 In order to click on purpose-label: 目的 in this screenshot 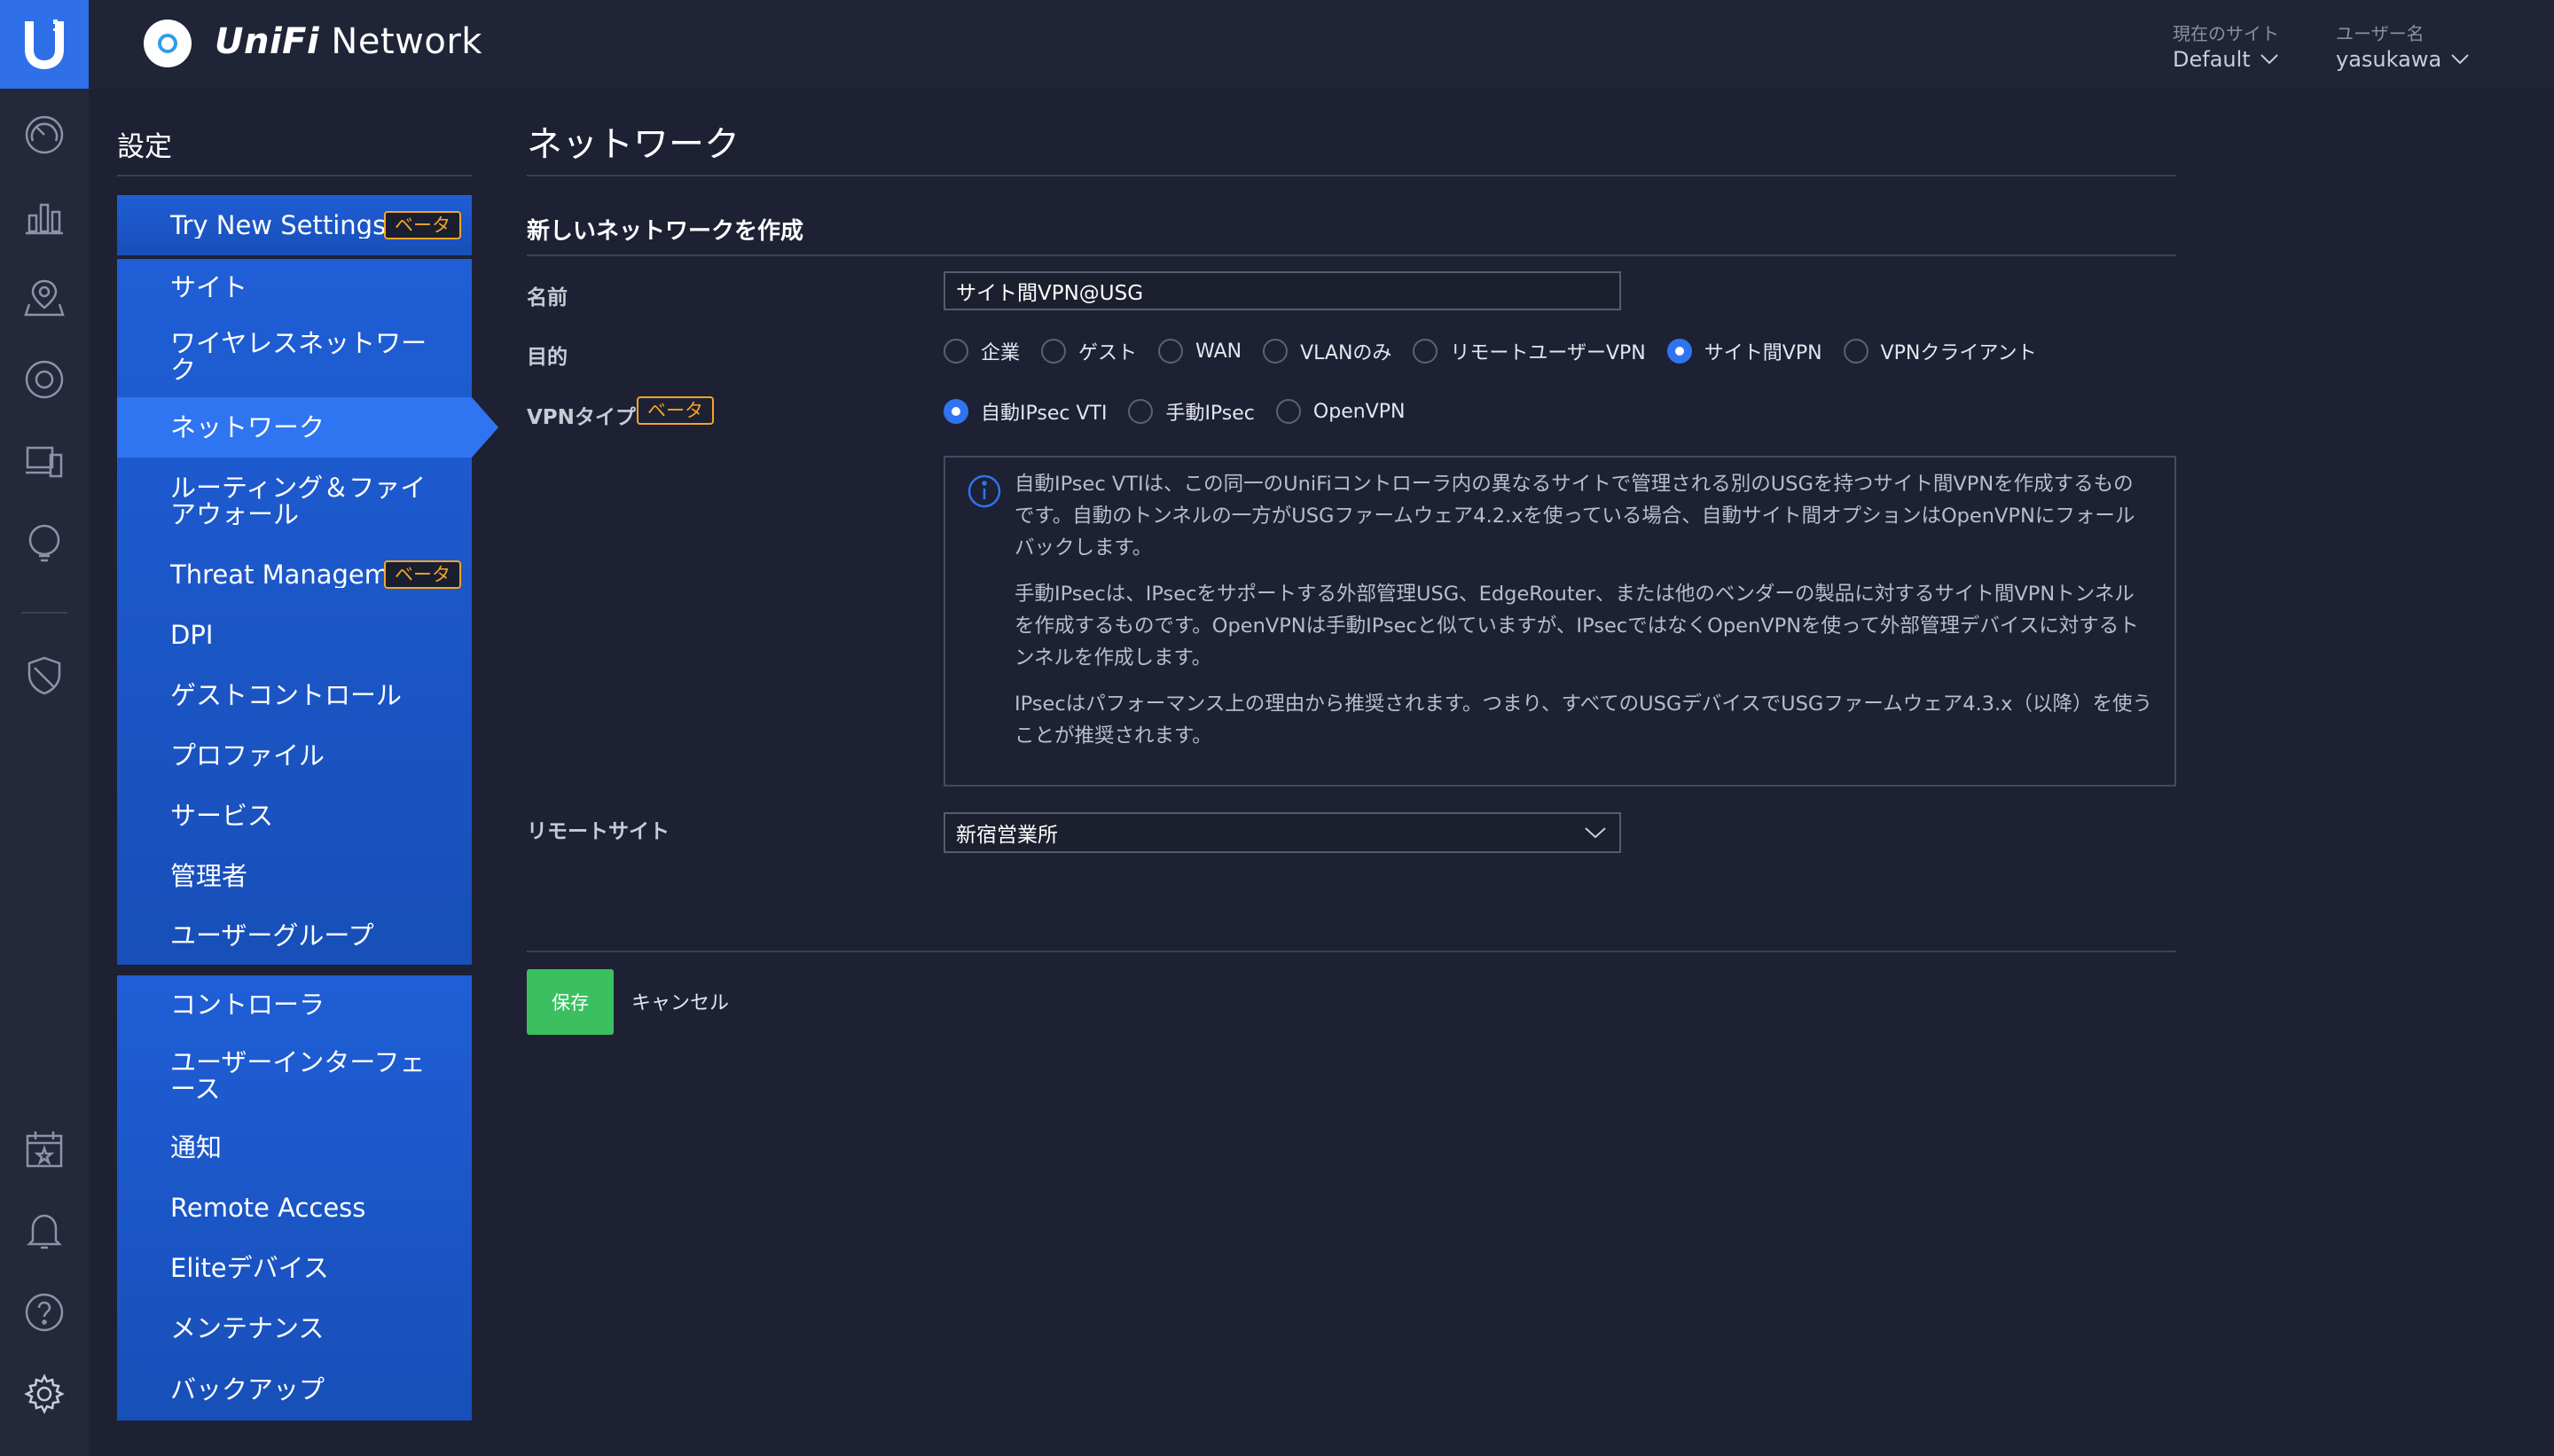, I will do `click(547, 357)`.